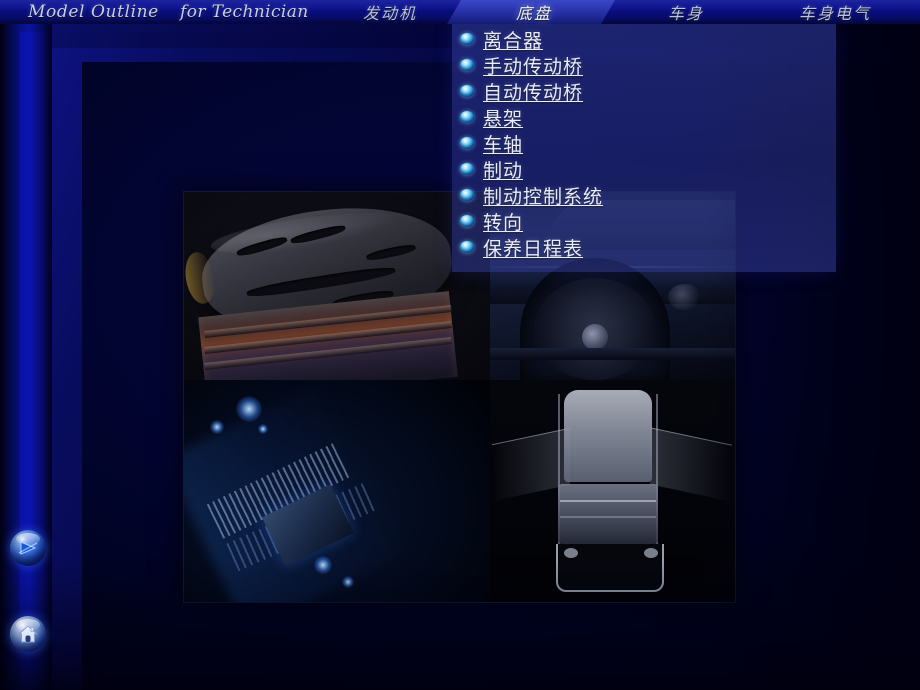  I want to click on car-frame-wing-right, so click(691, 464).